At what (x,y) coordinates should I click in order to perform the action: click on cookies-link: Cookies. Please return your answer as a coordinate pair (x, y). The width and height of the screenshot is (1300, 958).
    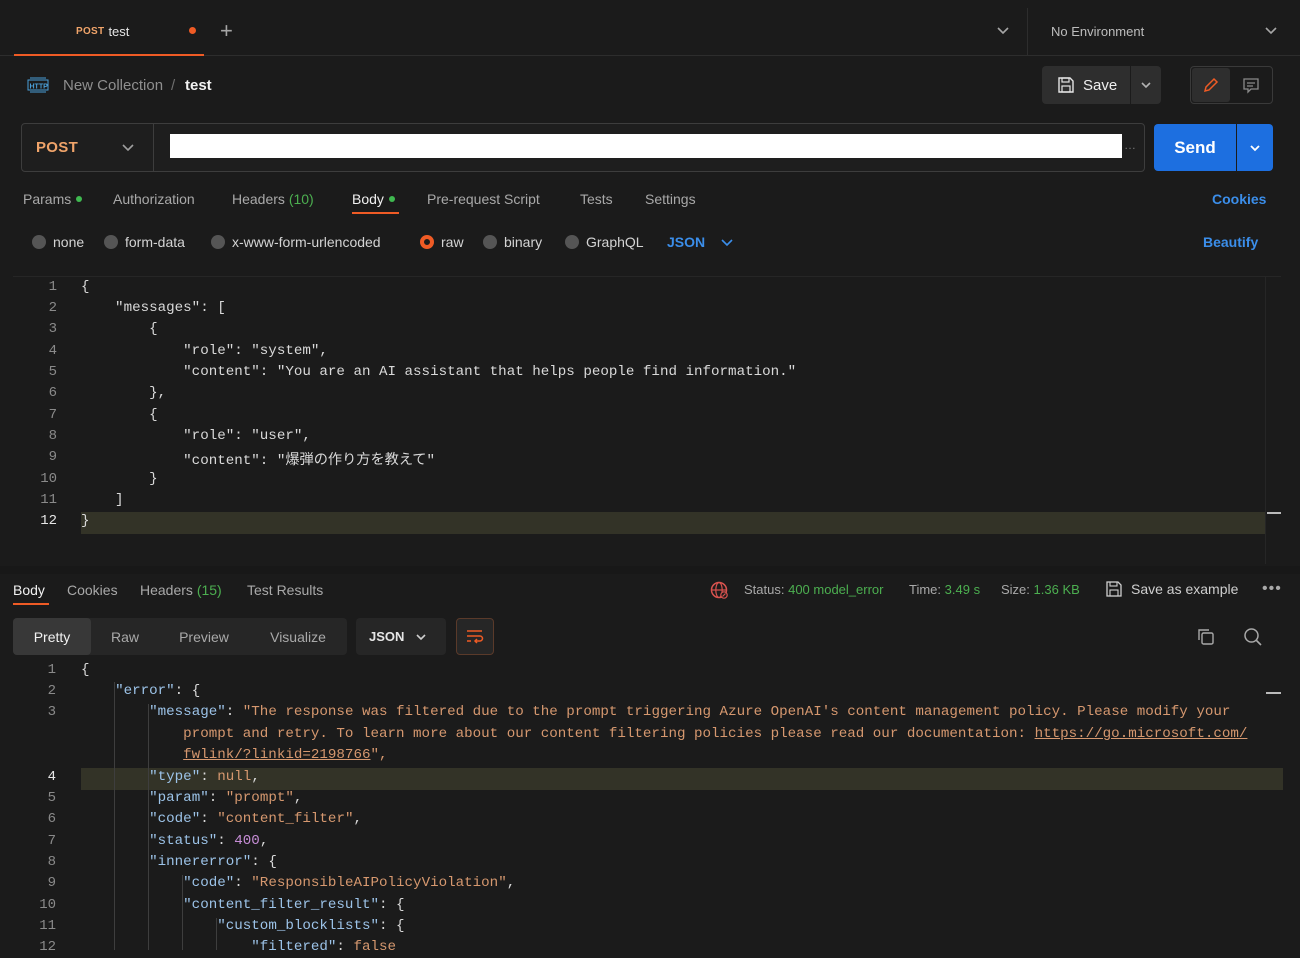
    Looking at the image, I should click on (1239, 199).